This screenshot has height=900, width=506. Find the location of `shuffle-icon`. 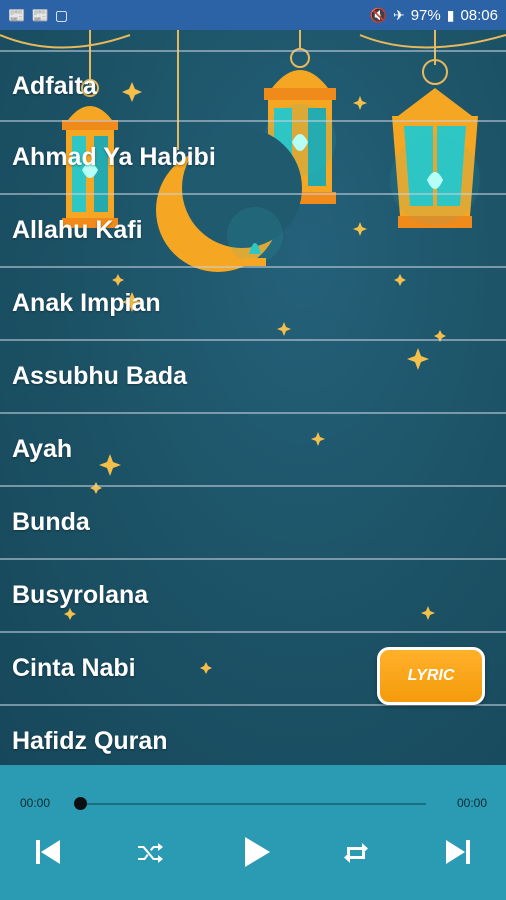

shuffle-icon is located at coordinates (150, 853).